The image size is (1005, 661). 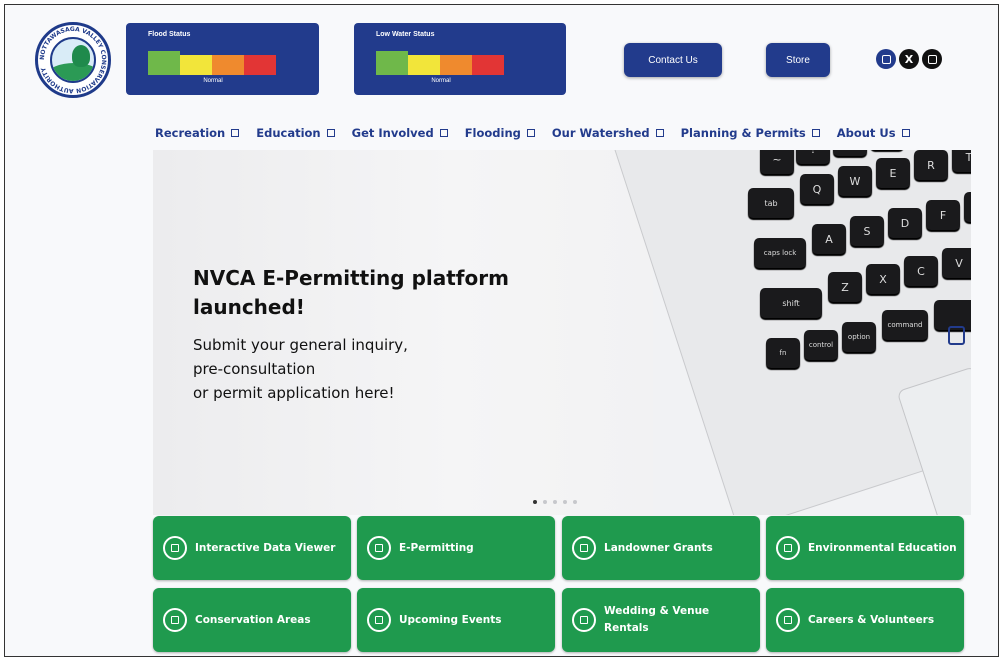 I want to click on nav-get-involved: Get Involved, so click(x=400, y=133).